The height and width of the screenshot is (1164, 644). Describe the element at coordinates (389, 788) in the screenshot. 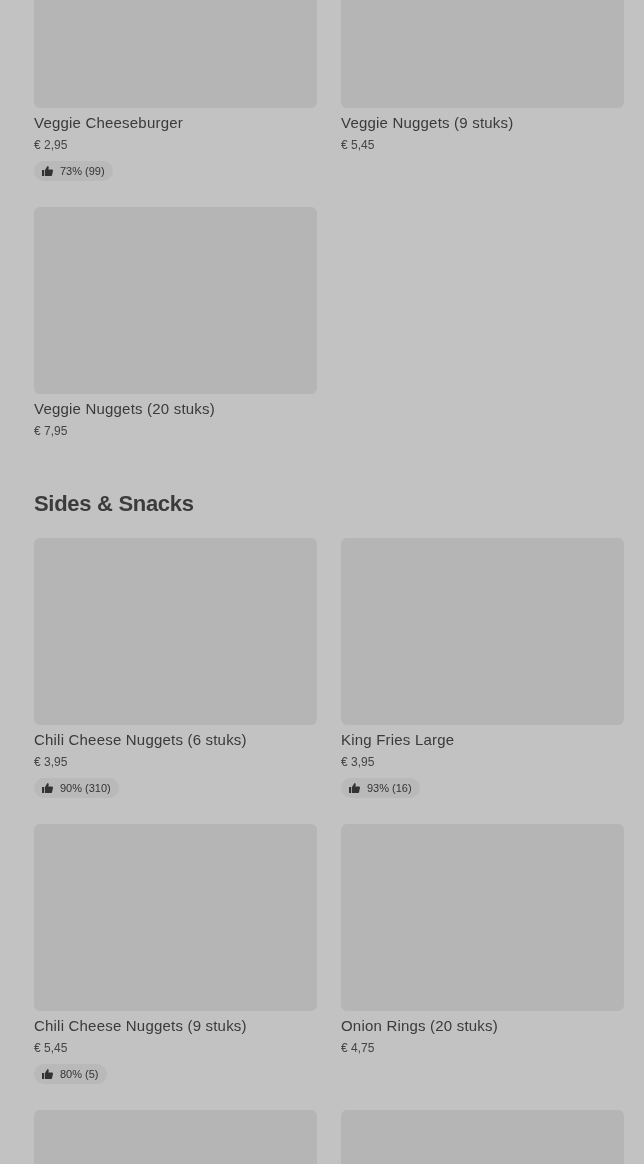

I see `rating-text: 93% (16)` at that location.